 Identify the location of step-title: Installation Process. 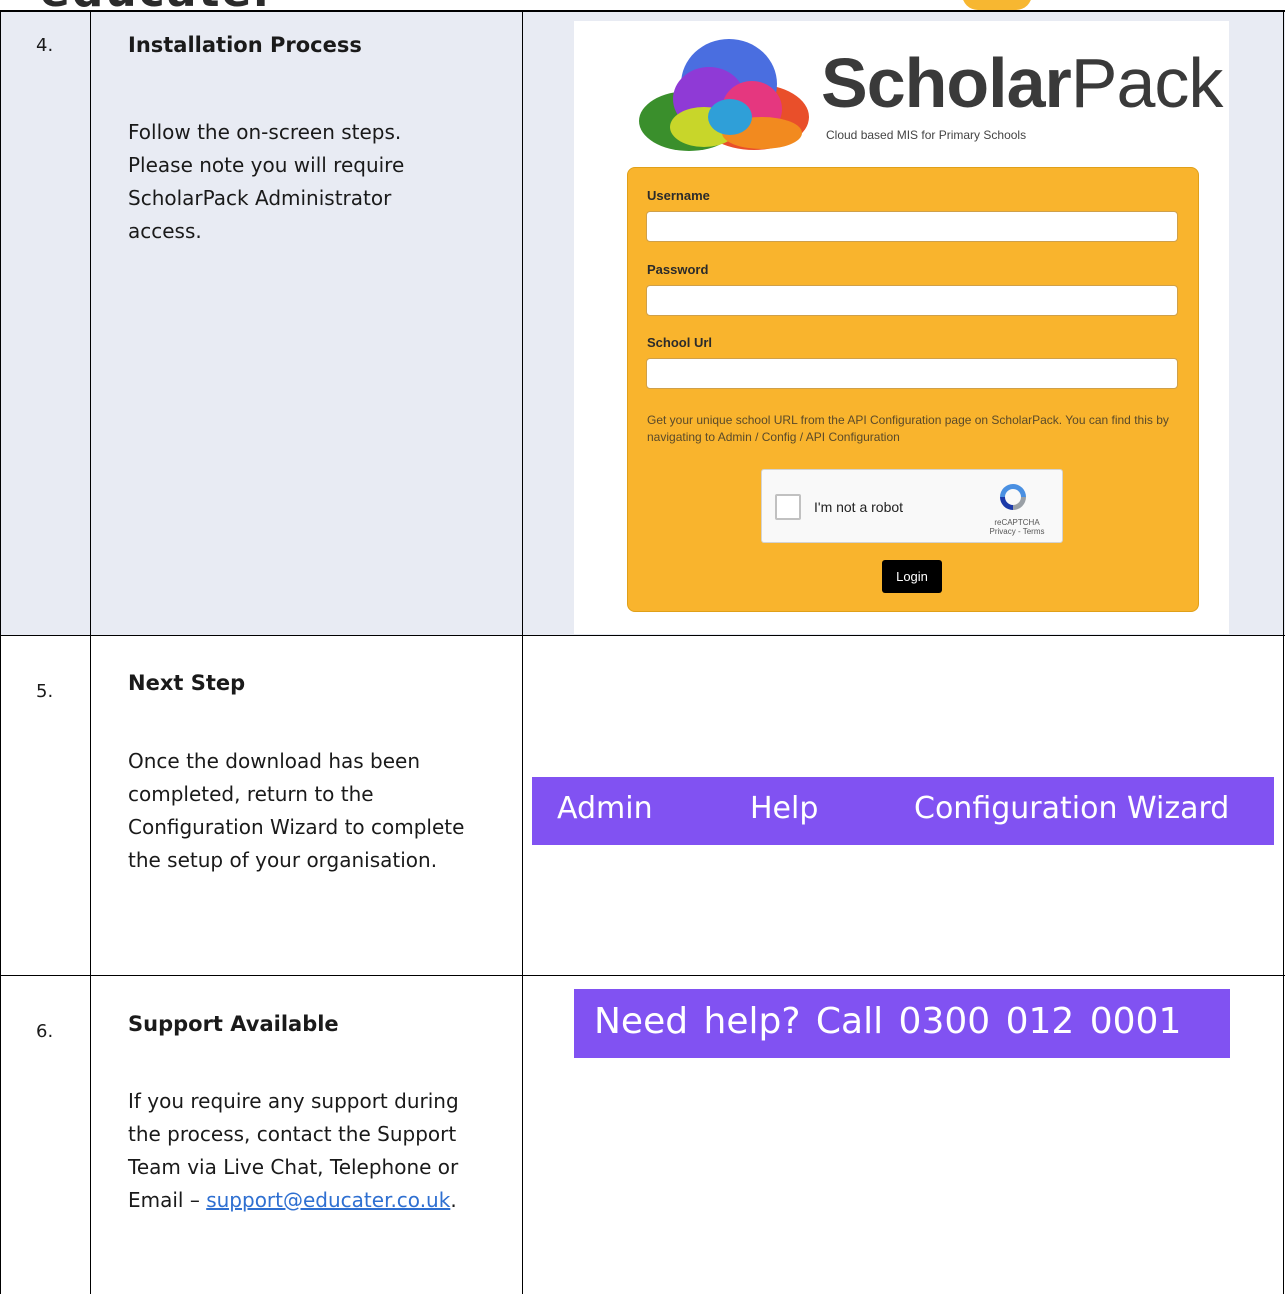
(245, 45).